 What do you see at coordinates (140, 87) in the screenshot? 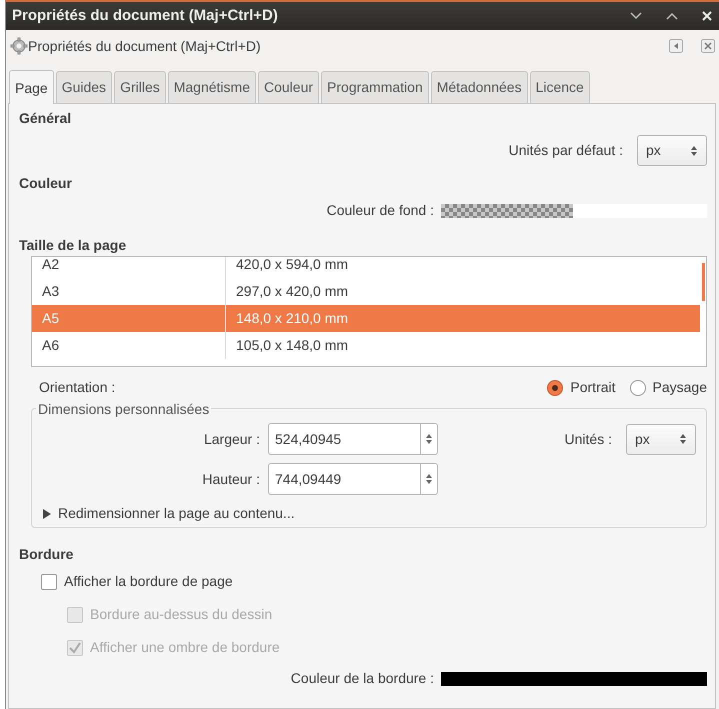
I see `tab: Grilles` at bounding box center [140, 87].